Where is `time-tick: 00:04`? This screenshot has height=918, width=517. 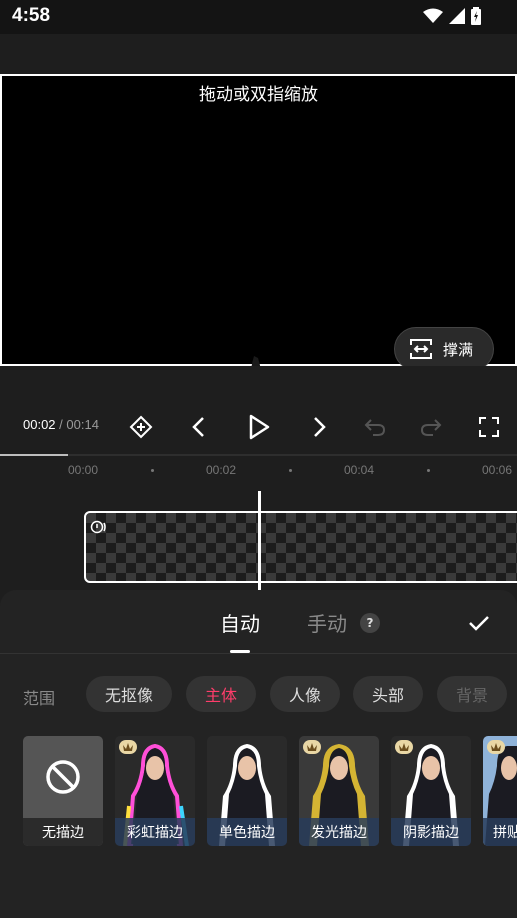 time-tick: 00:04 is located at coordinates (359, 470).